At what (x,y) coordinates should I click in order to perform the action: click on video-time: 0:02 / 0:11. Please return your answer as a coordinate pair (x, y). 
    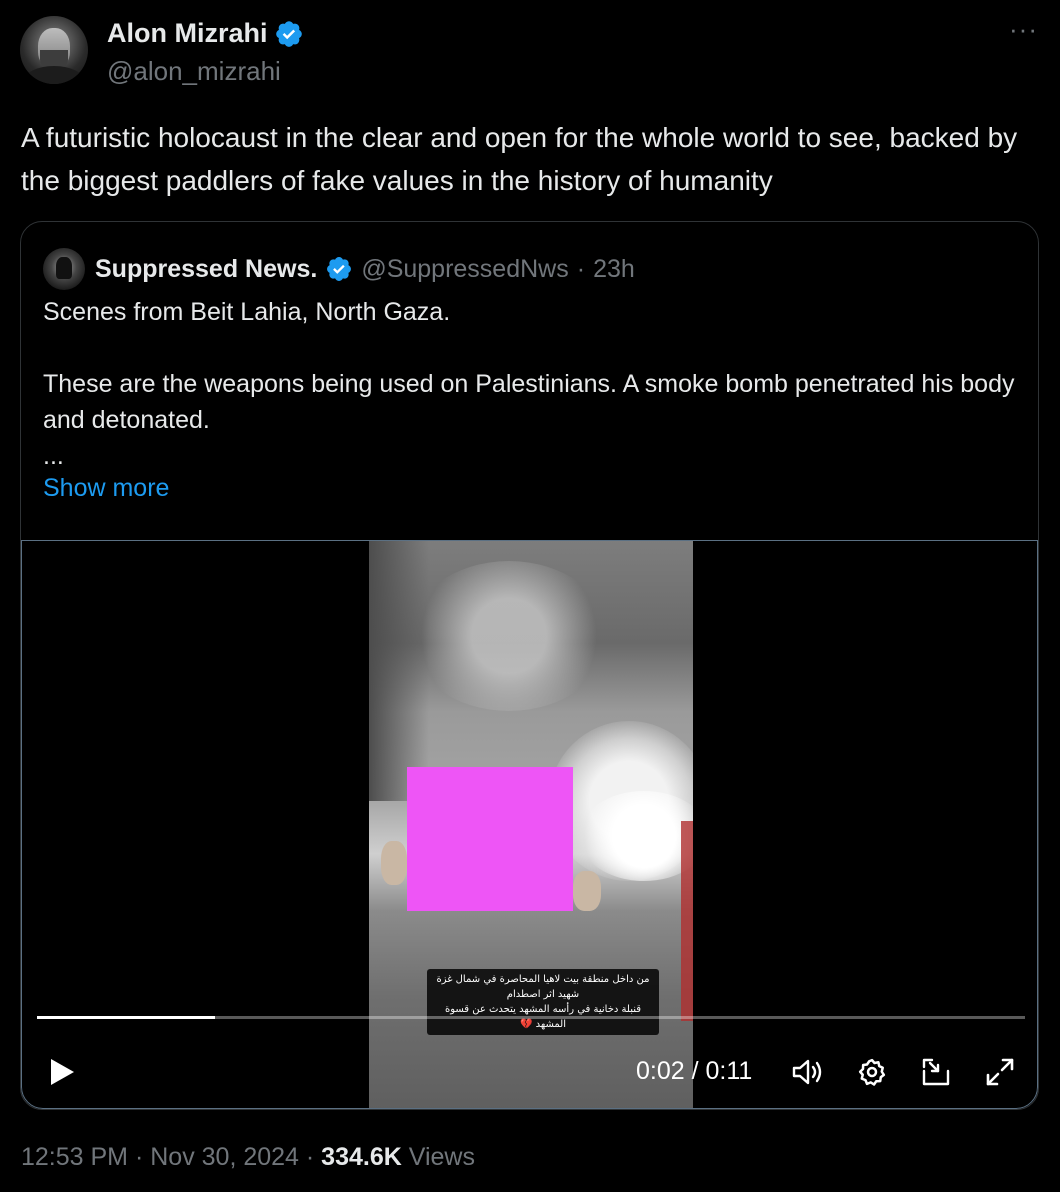
    Looking at the image, I should click on (694, 1071).